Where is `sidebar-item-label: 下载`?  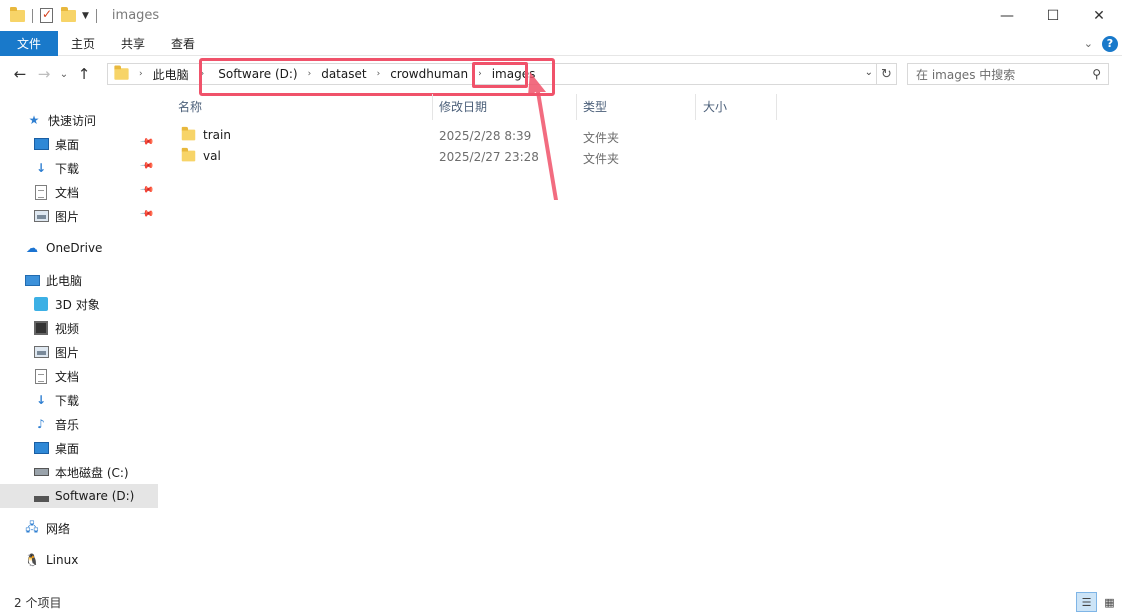 sidebar-item-label: 下载 is located at coordinates (67, 168).